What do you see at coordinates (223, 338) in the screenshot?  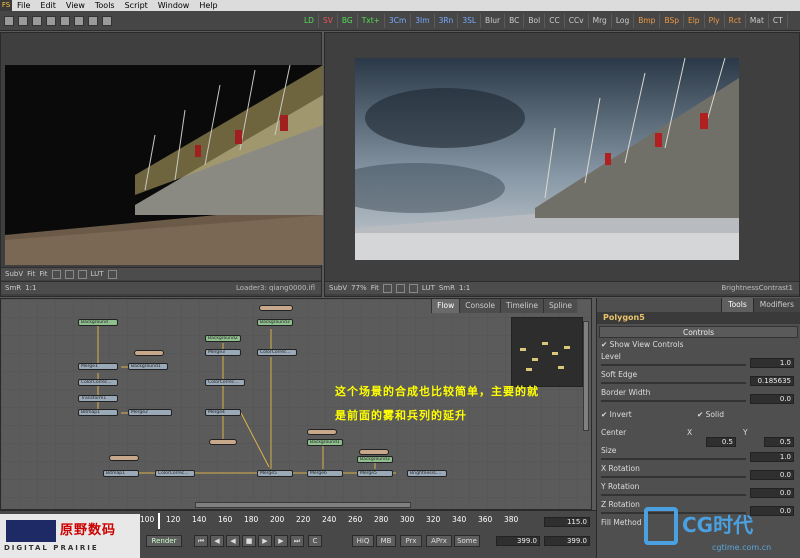 I see `node-background2: Background2` at bounding box center [223, 338].